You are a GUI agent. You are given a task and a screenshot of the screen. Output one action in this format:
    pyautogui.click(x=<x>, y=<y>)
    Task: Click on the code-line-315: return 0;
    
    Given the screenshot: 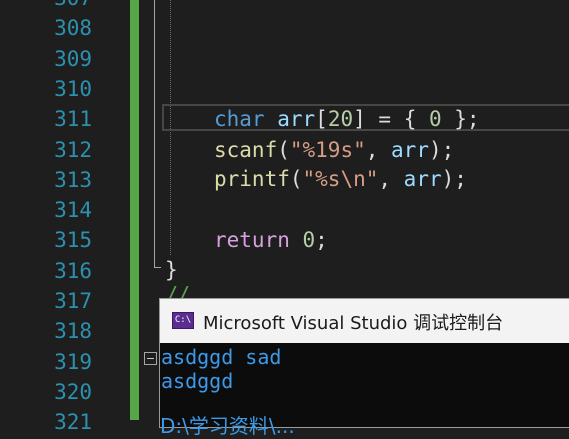 What is the action you would take?
    pyautogui.click(x=271, y=240)
    